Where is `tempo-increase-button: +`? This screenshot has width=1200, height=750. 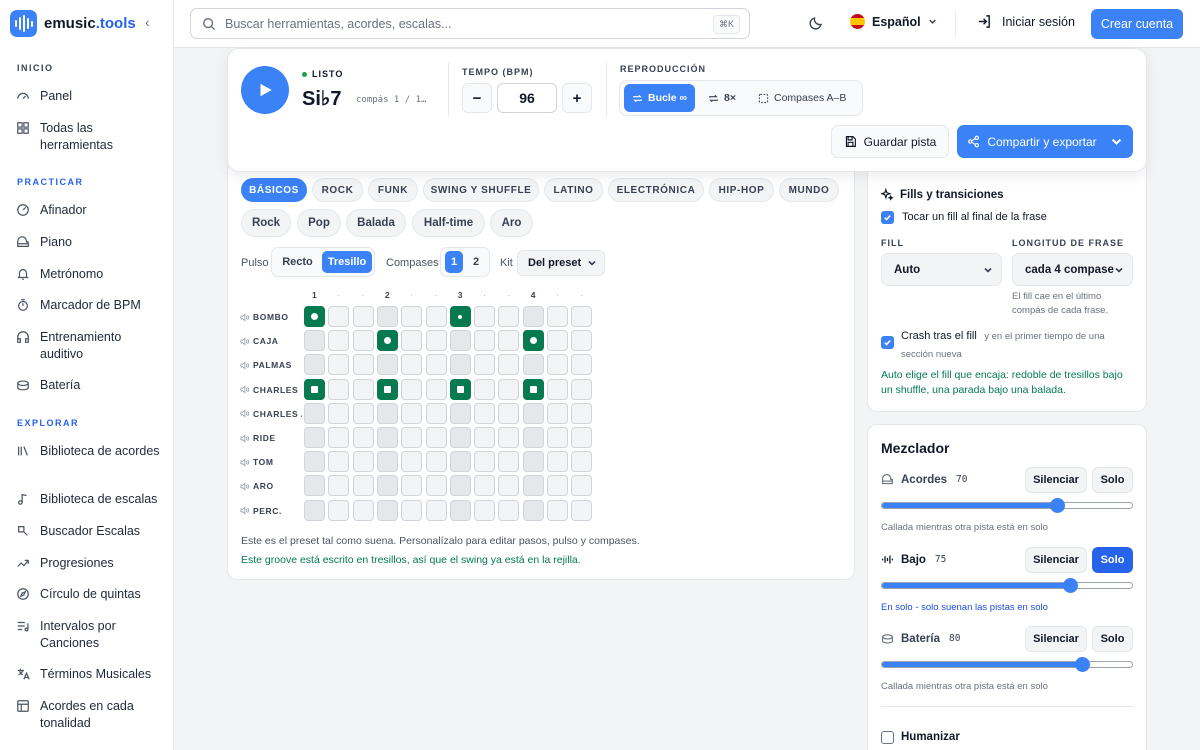
tempo-increase-button: + is located at coordinates (577, 98).